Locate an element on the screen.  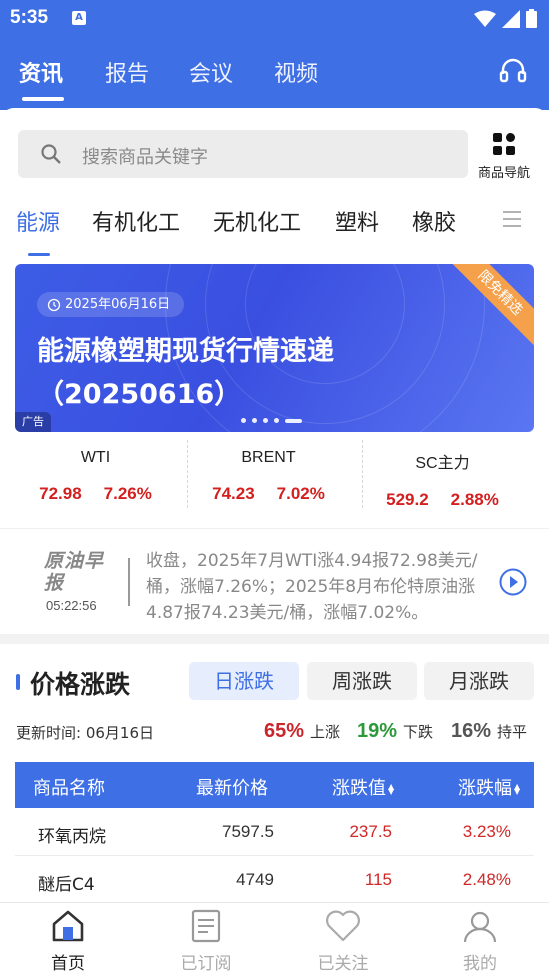
status-time: 5:35 is located at coordinates (29, 17).